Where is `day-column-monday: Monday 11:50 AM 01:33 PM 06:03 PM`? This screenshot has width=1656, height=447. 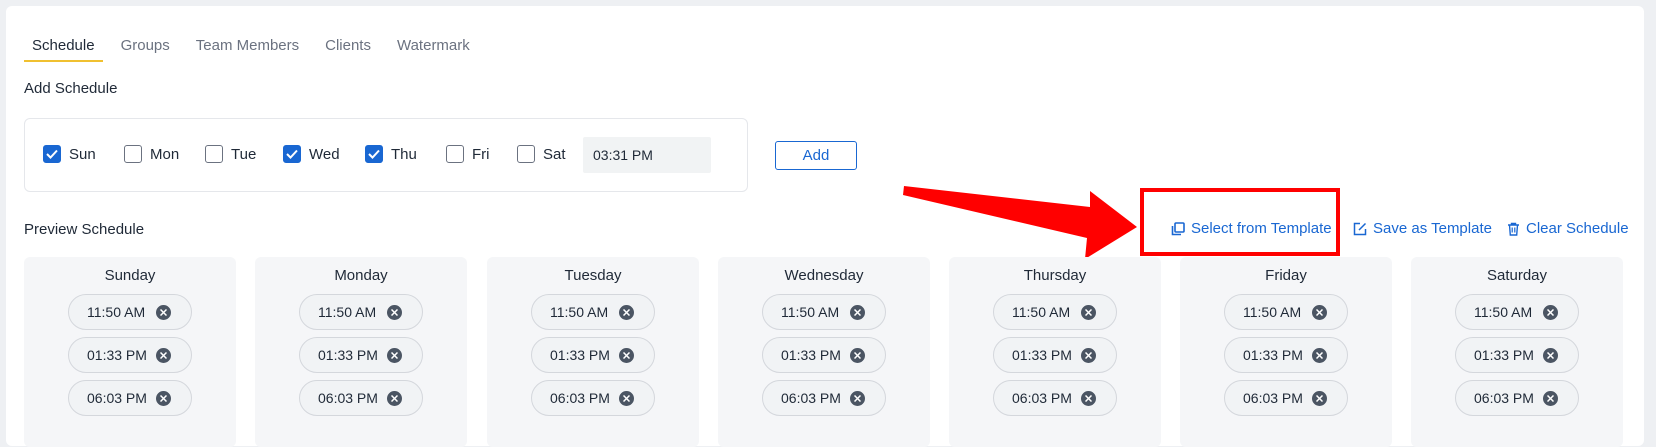
day-column-monday: Monday 11:50 AM 01:33 PM 06:03 PM is located at coordinates (361, 352).